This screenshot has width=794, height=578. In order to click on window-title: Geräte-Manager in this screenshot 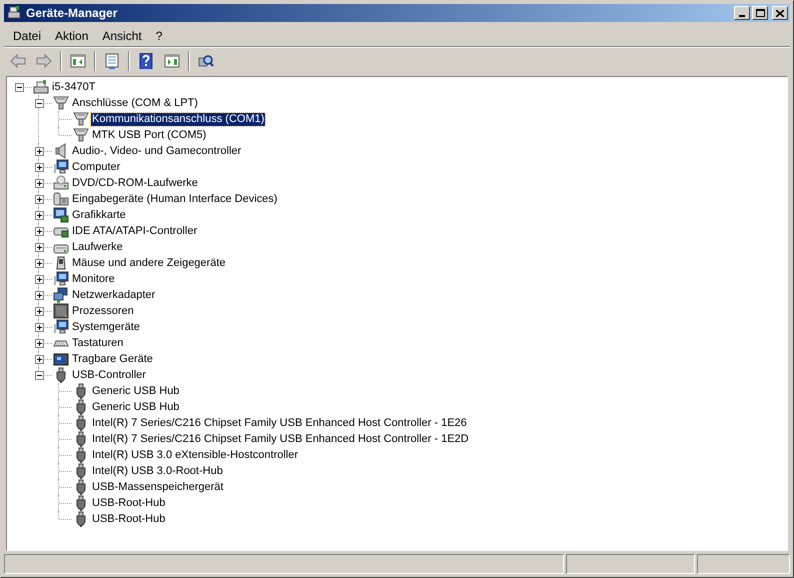, I will do `click(72, 13)`.